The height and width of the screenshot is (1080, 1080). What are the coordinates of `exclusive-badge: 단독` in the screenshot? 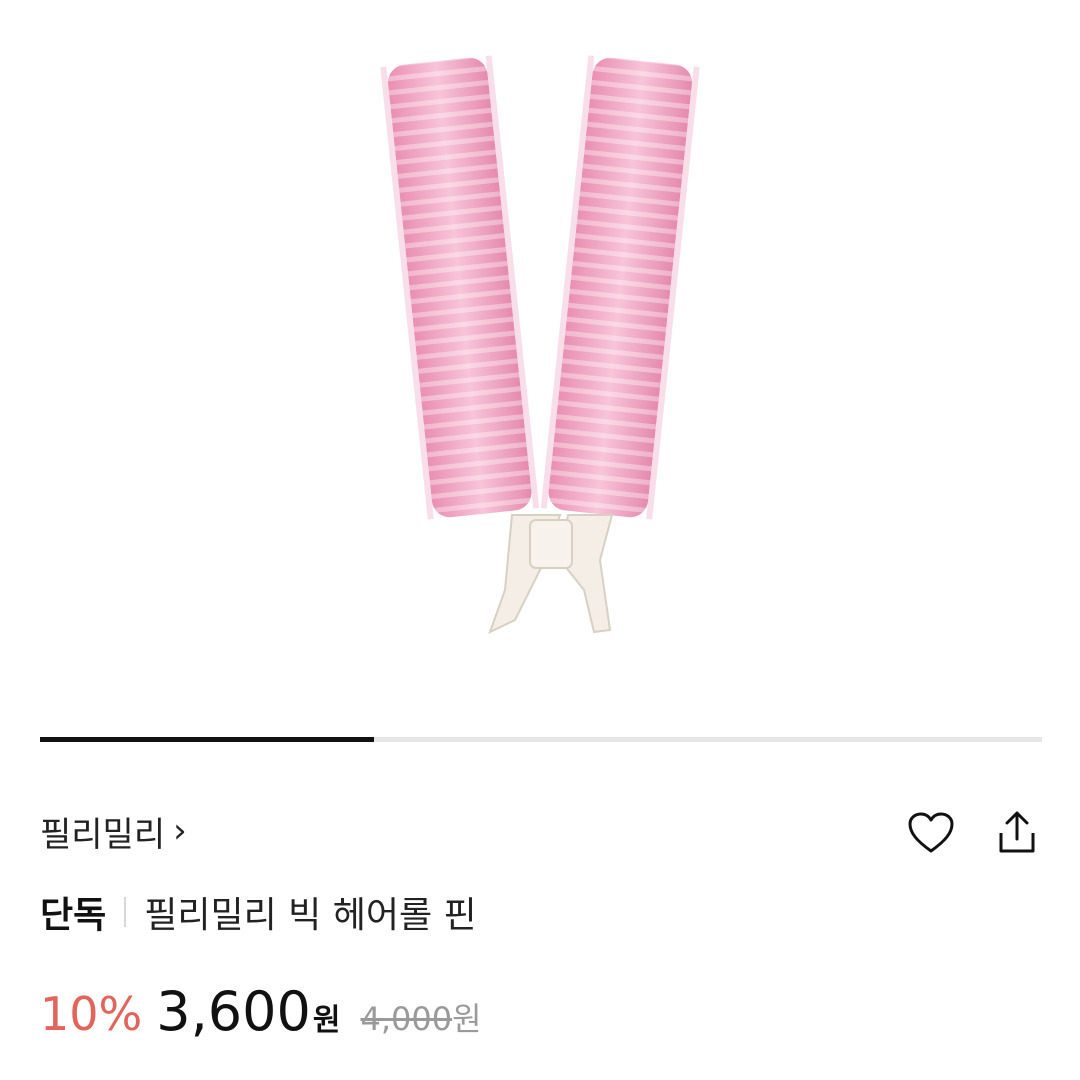 It's located at (73, 915).